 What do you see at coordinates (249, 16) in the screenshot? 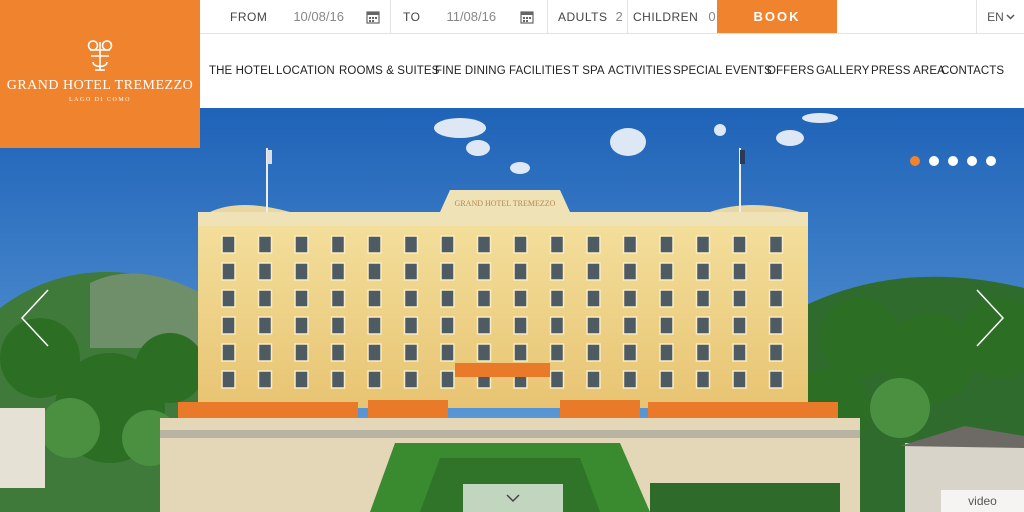
I see `from-label: FROM` at bounding box center [249, 16].